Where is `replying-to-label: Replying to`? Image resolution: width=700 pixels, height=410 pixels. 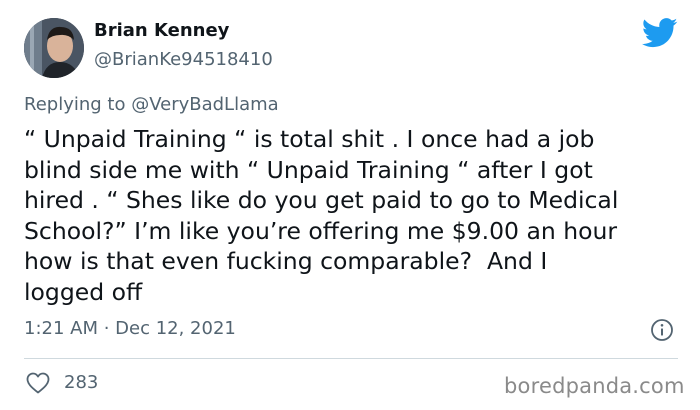 replying-to-label: Replying to is located at coordinates (78, 104).